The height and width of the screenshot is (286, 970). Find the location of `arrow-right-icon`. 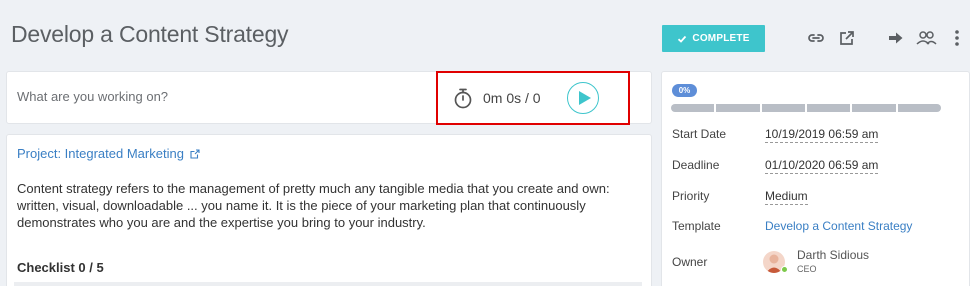

arrow-right-icon is located at coordinates (896, 38).